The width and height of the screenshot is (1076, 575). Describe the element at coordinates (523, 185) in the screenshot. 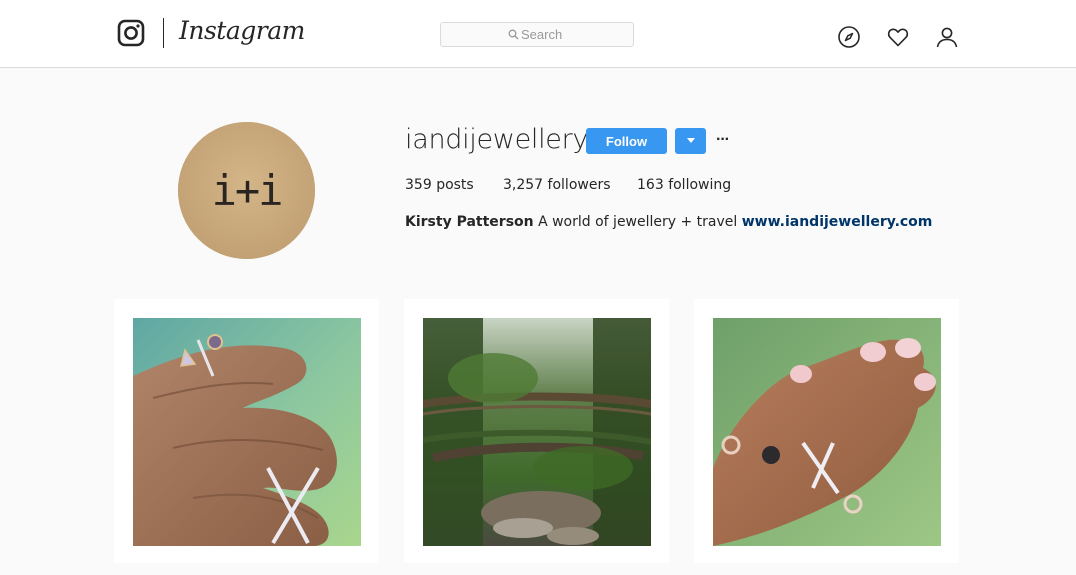

I see `followers-count: 3,257` at that location.